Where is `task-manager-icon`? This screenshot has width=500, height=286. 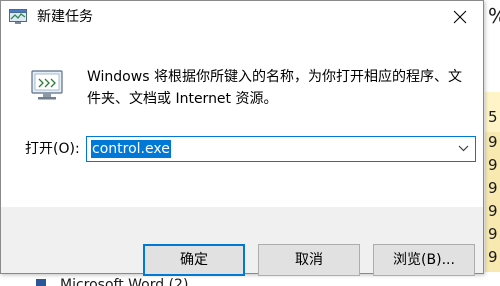
task-manager-icon is located at coordinates (18, 16).